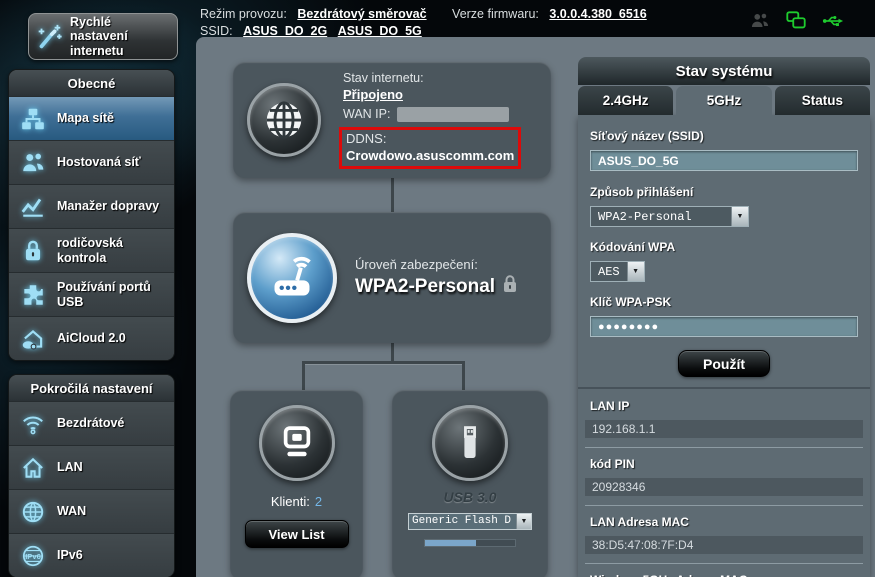  I want to click on sidebar-item-network-map: Mapa sítě, so click(91, 118).